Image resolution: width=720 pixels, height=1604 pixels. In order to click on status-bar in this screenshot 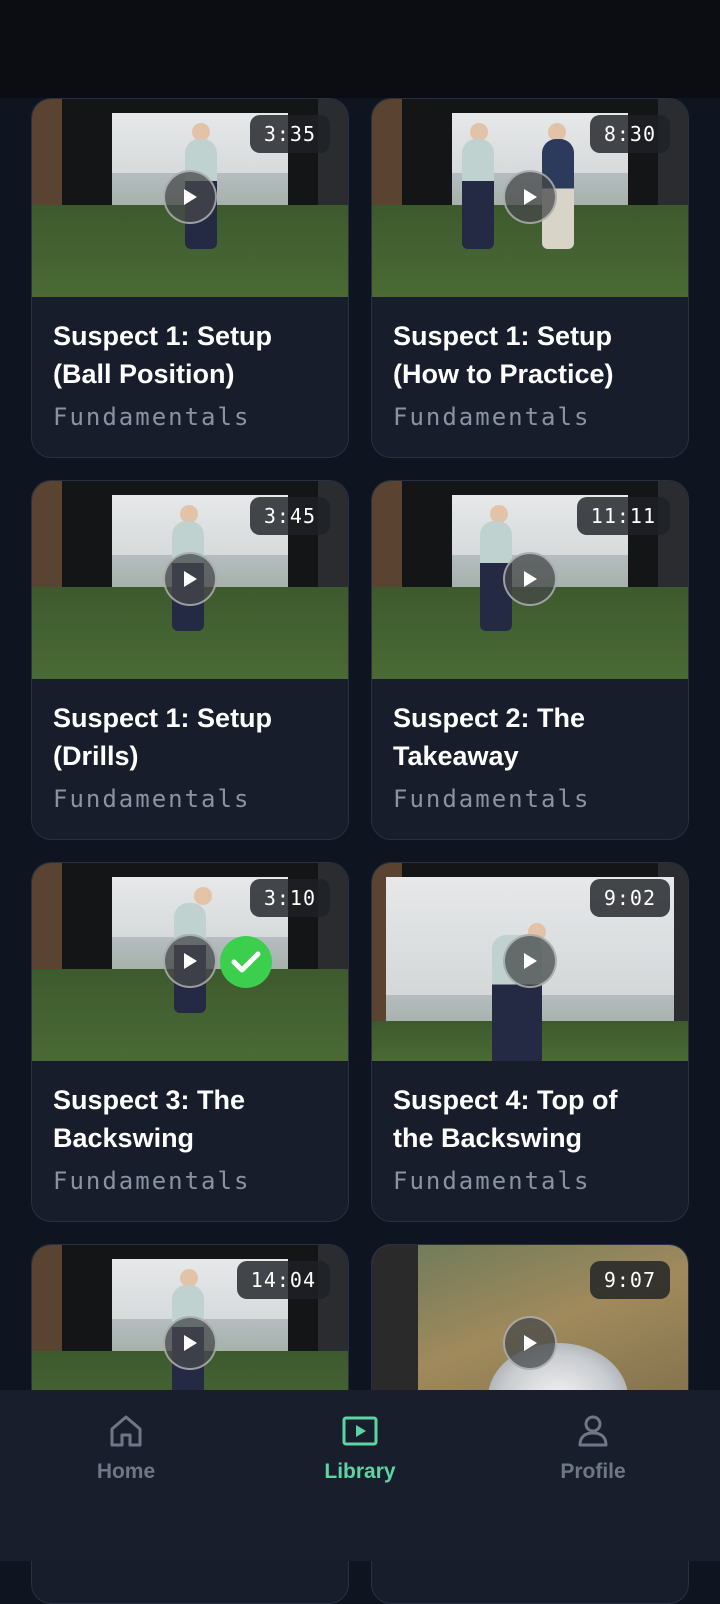, I will do `click(360, 49)`.